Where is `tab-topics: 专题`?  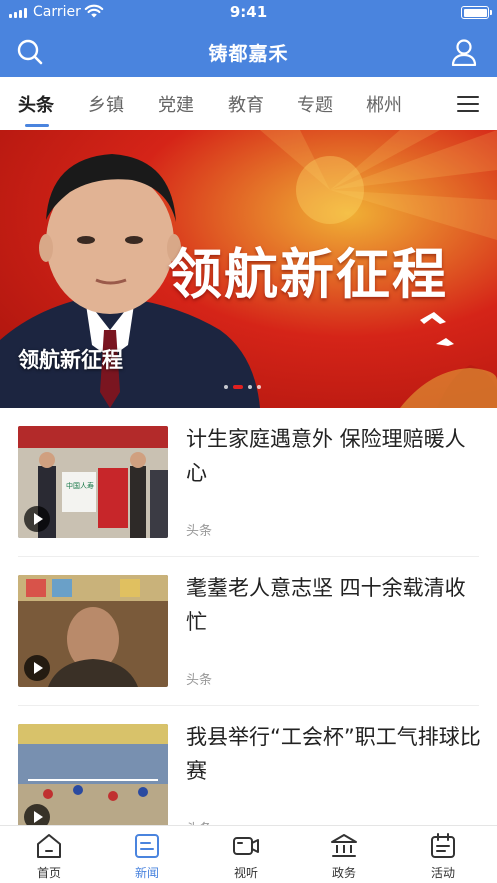 tab-topics: 专题 is located at coordinates (315, 104).